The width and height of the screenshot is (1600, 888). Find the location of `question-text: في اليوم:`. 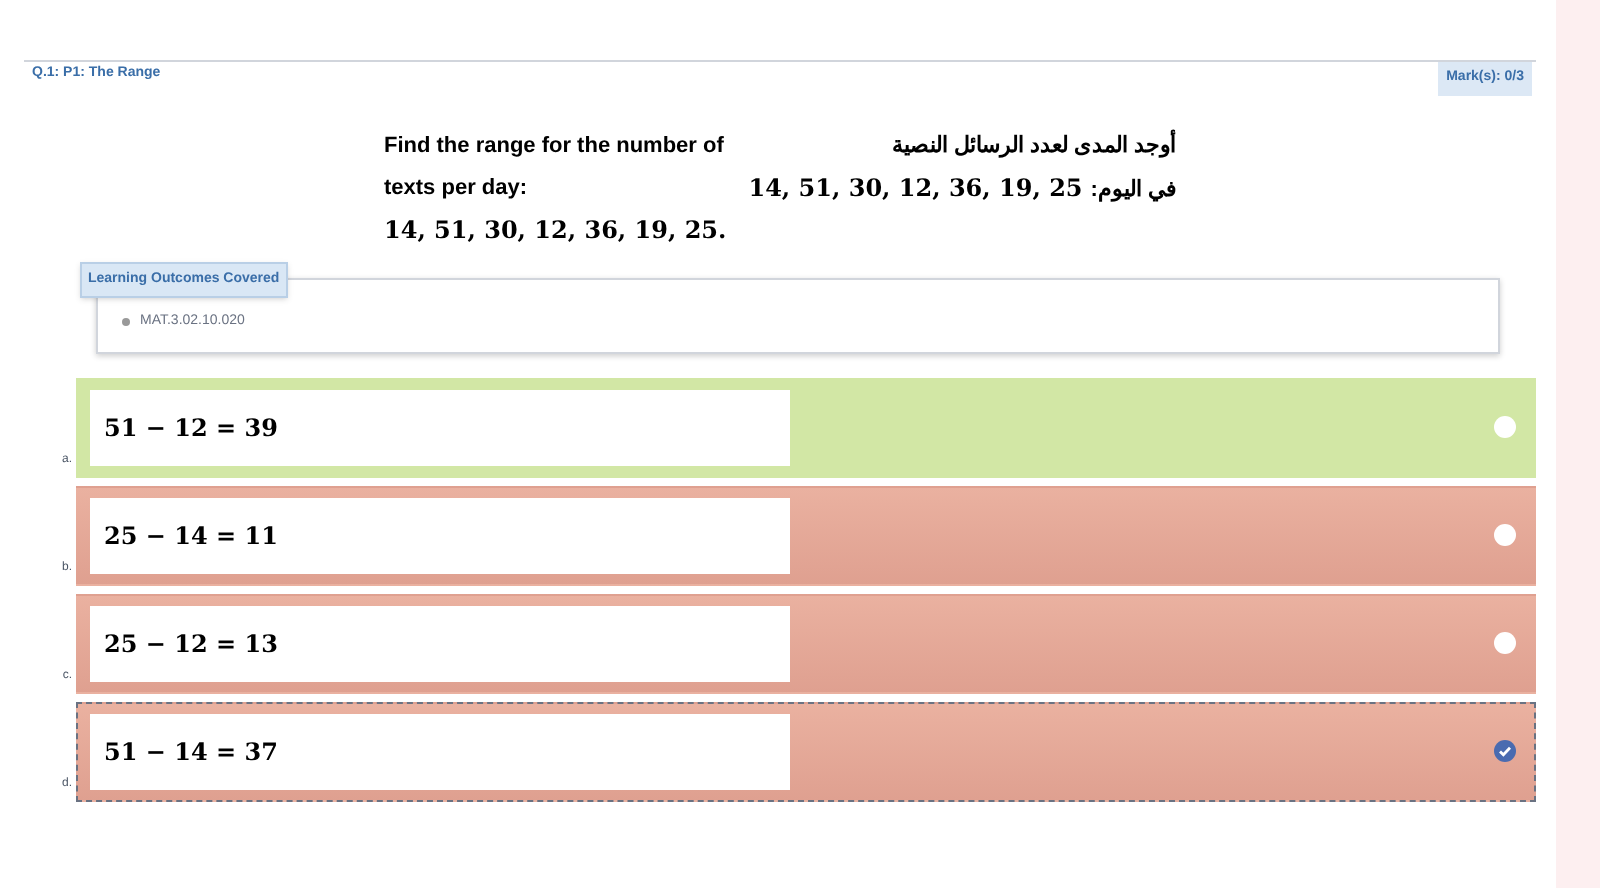

question-text: في اليوم: is located at coordinates (1133, 190).